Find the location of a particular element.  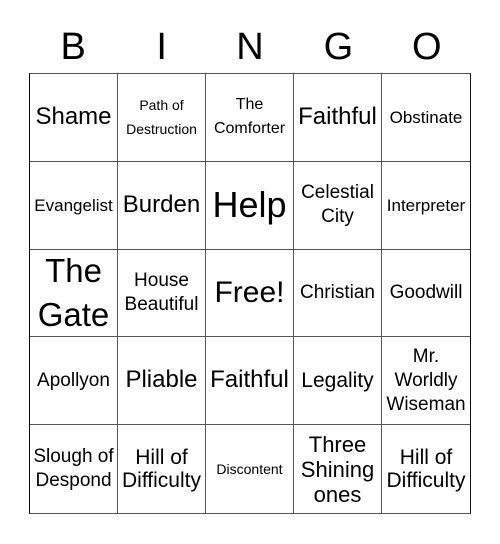

bingo-cell: Legality is located at coordinates (338, 381).